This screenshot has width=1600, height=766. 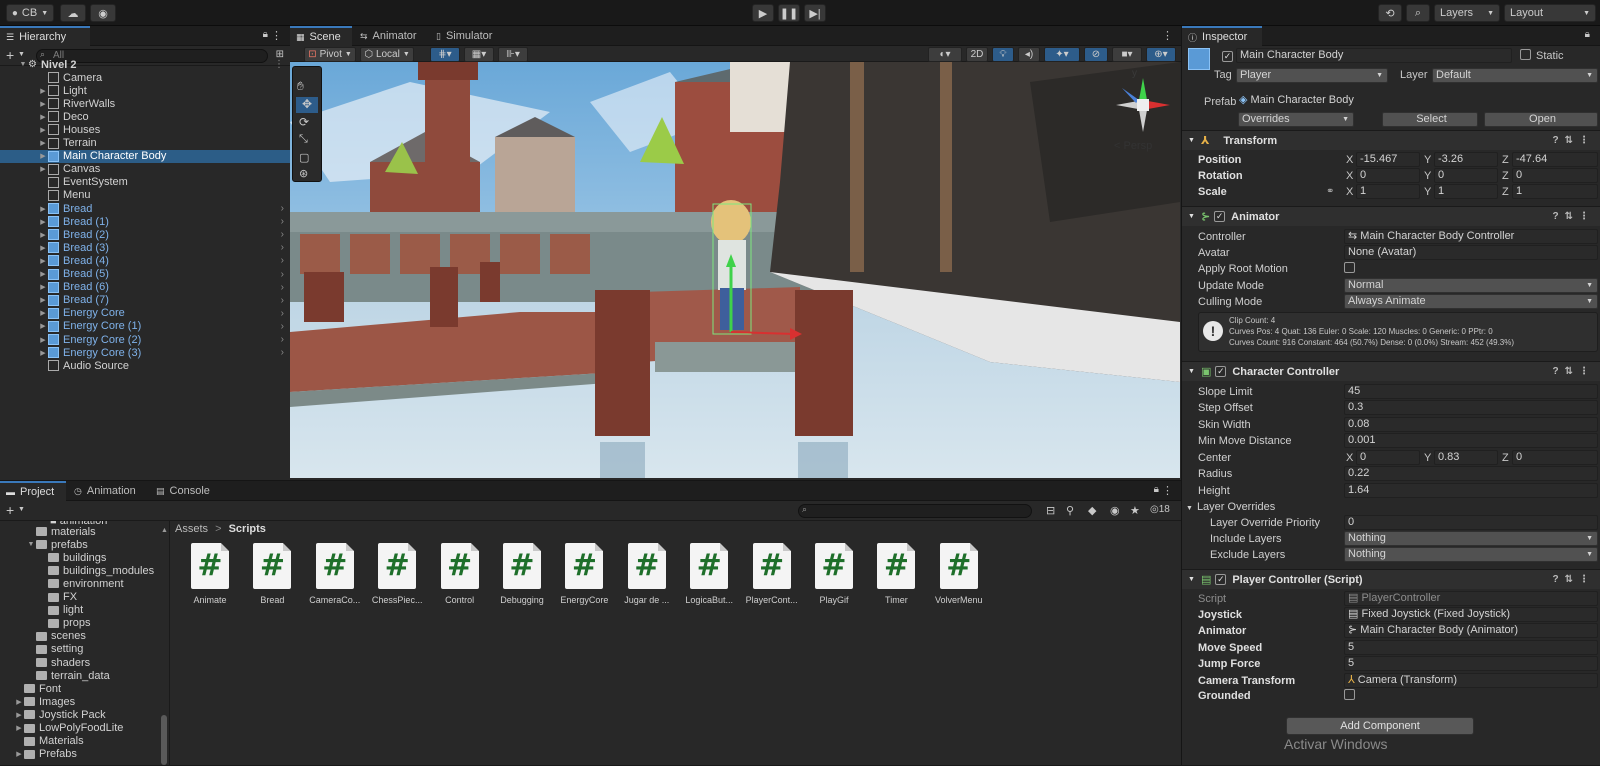 What do you see at coordinates (915, 511) in the screenshot?
I see `project-search-input` at bounding box center [915, 511].